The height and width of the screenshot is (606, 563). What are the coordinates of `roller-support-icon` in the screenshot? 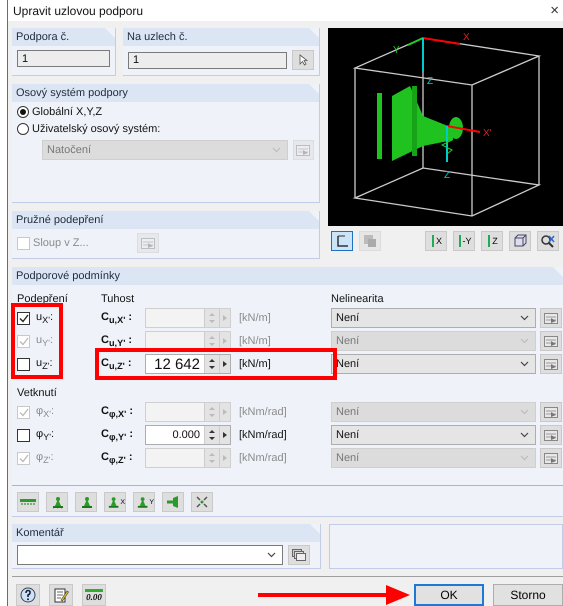 It's located at (173, 502).